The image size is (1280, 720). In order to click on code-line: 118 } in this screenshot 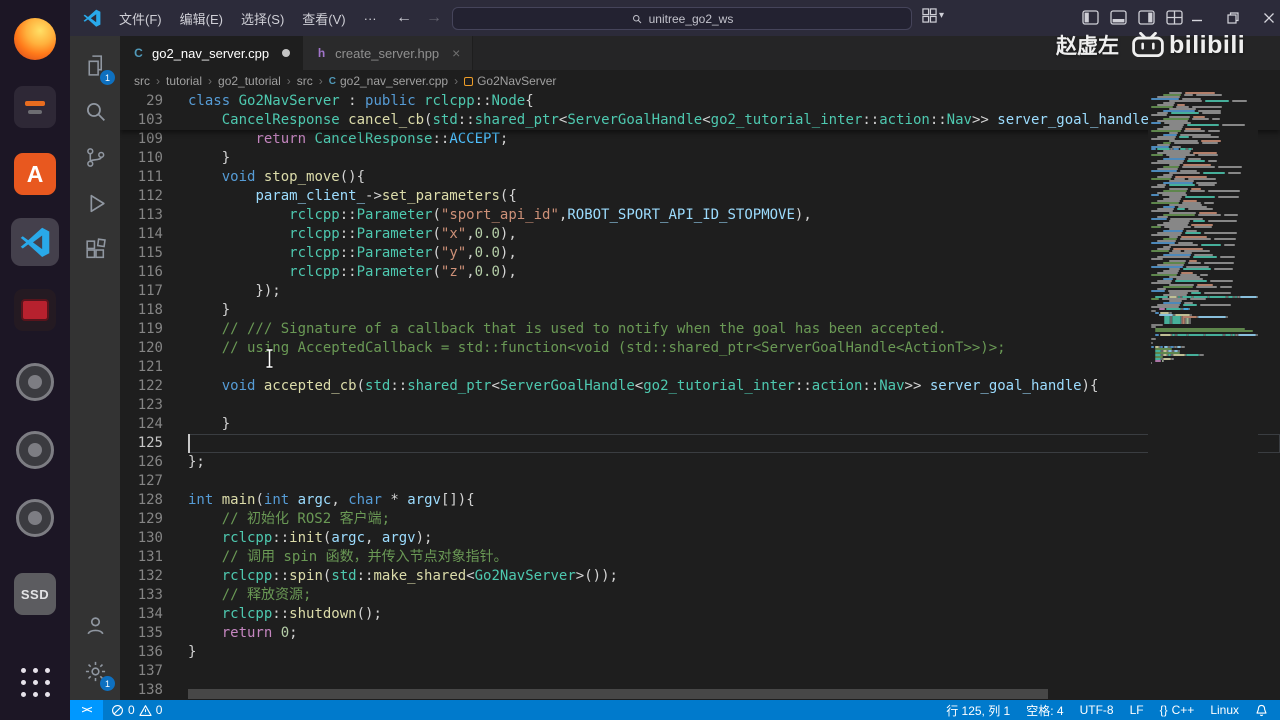, I will do `click(700, 310)`.